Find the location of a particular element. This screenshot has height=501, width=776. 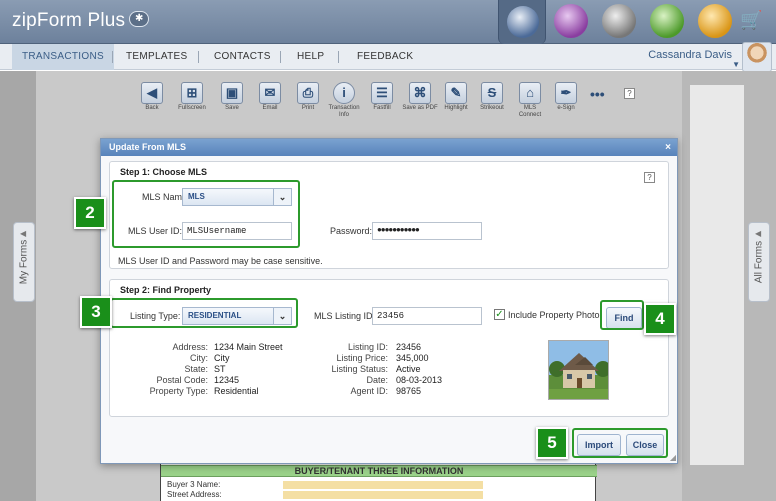

highlight-label: Highlight is located at coordinates (456, 108).